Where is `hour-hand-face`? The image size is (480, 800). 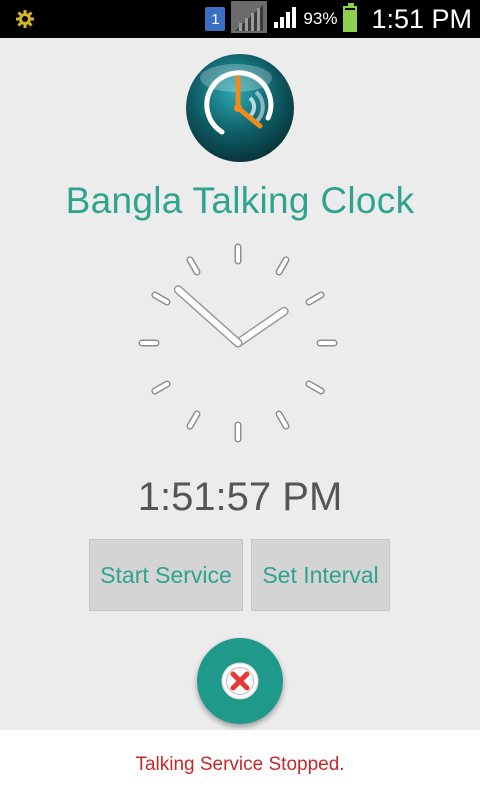
hour-hand-face is located at coordinates (261, 327).